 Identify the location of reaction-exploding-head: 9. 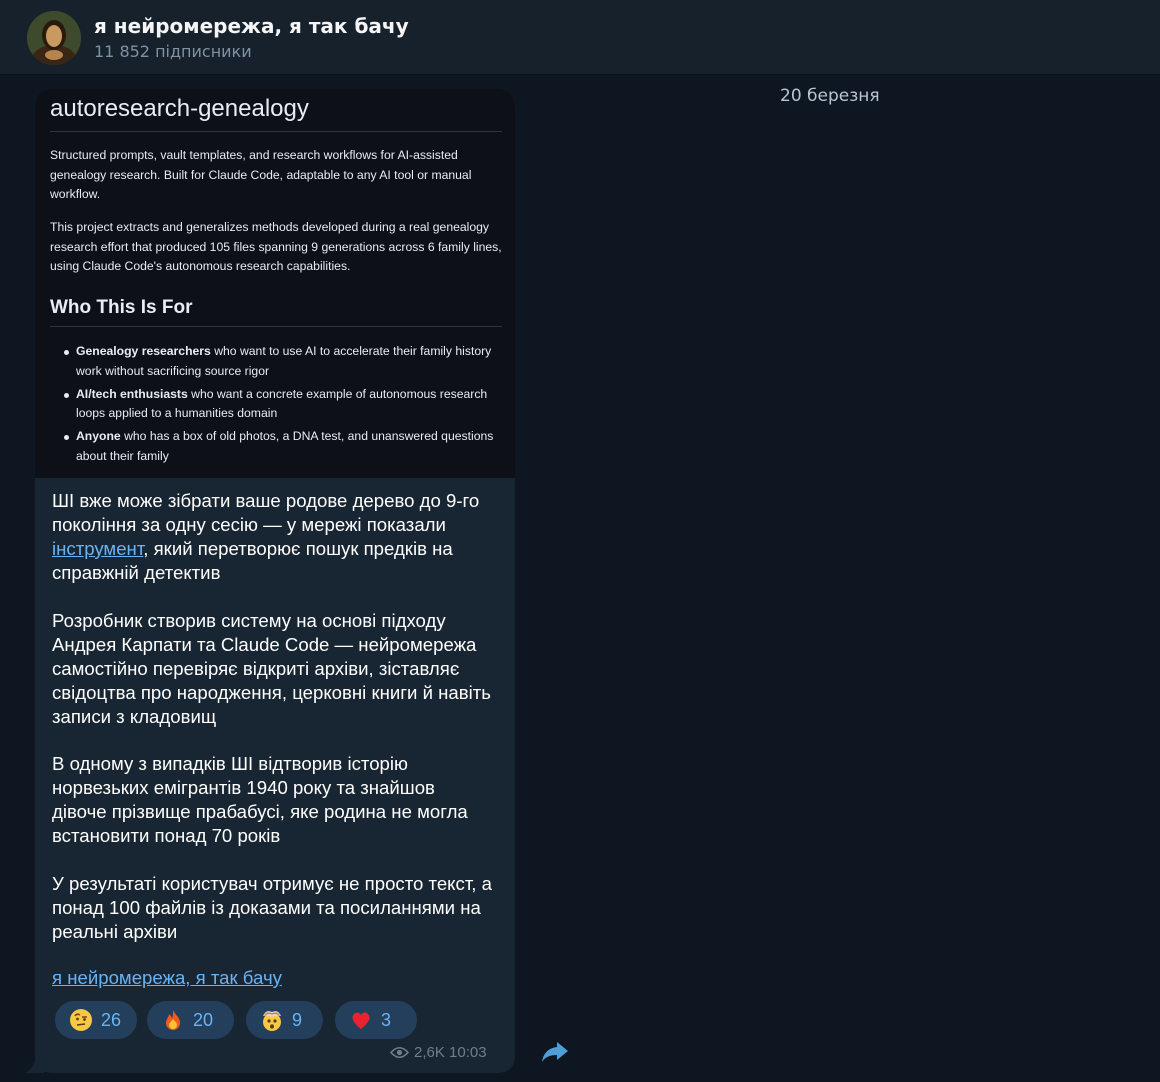
(284, 1020).